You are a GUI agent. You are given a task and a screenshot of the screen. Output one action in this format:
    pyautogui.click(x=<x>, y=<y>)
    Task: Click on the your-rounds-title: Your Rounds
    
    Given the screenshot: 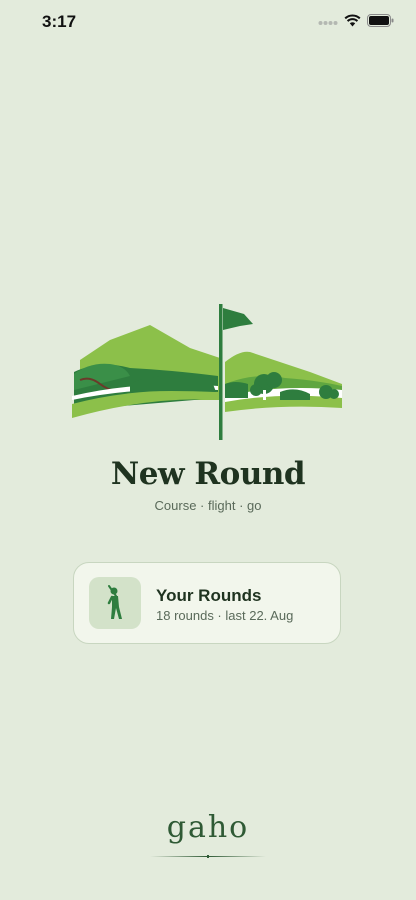 What is the action you would take?
    pyautogui.click(x=209, y=595)
    